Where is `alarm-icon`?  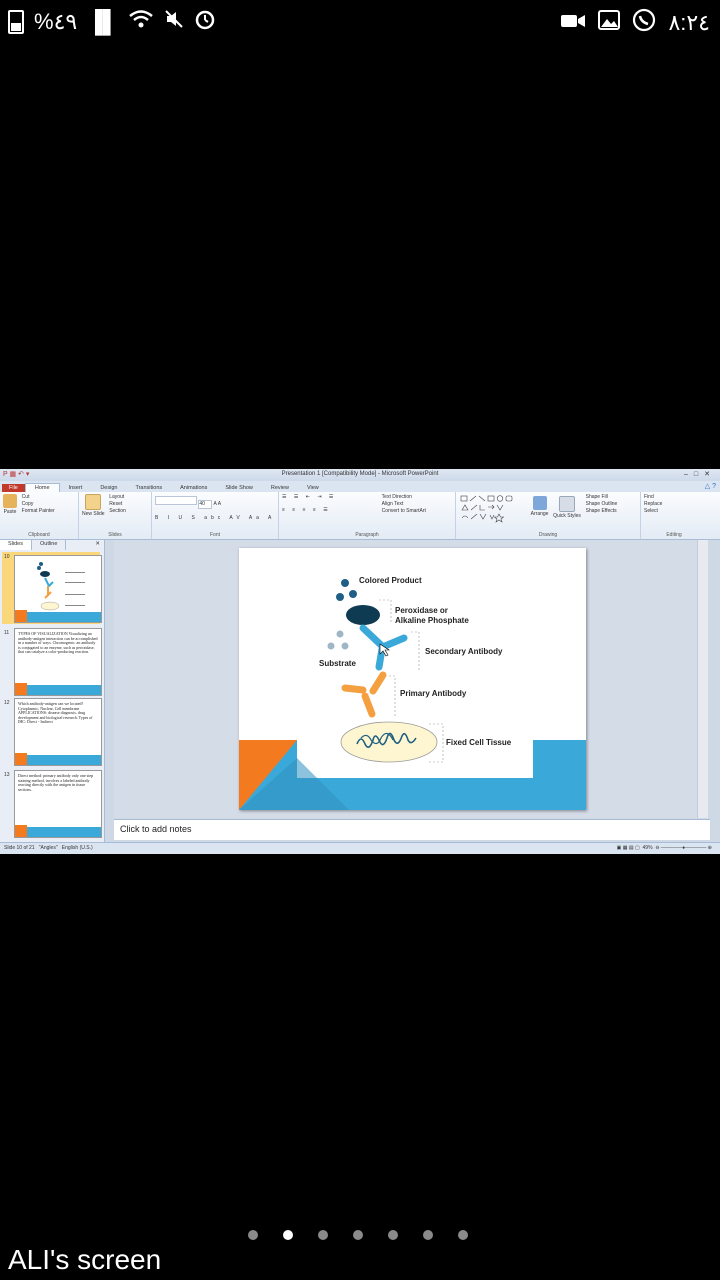
alarm-icon is located at coordinates (205, 22).